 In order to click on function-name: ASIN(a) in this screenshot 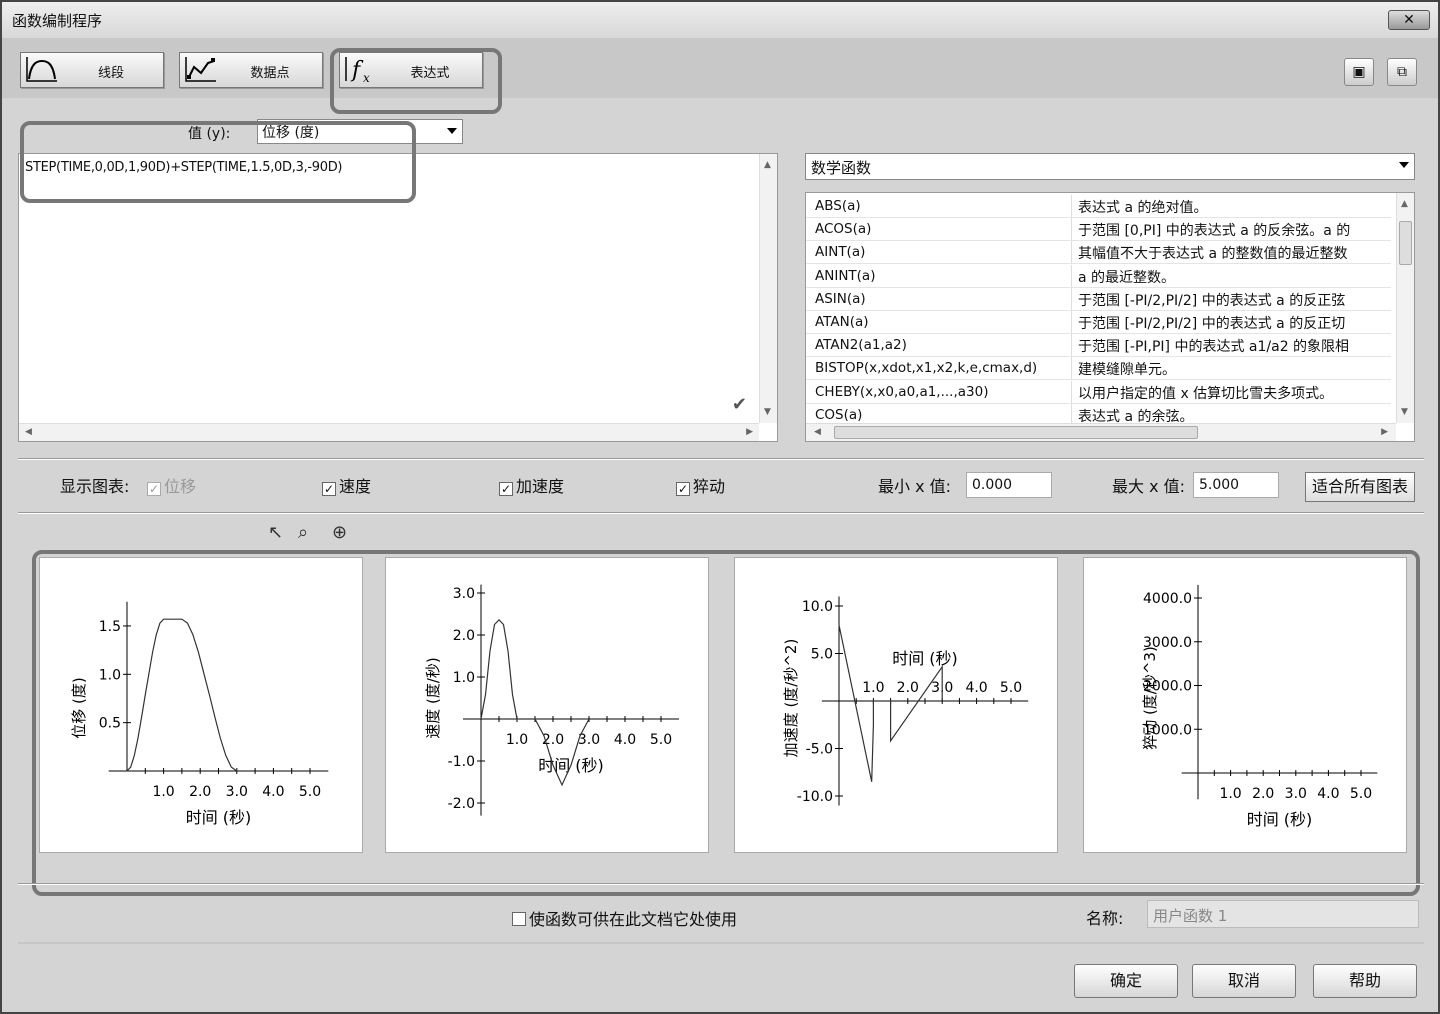, I will do `click(840, 298)`.